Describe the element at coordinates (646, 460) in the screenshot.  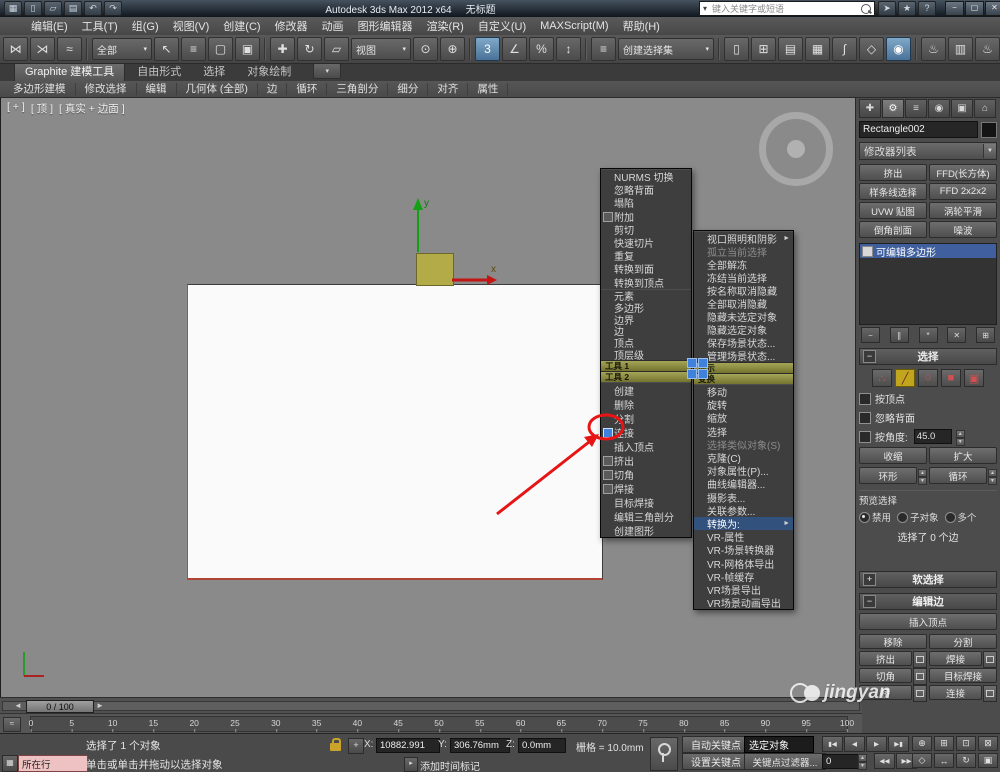
I see `quad-menu-item: 挤出` at that location.